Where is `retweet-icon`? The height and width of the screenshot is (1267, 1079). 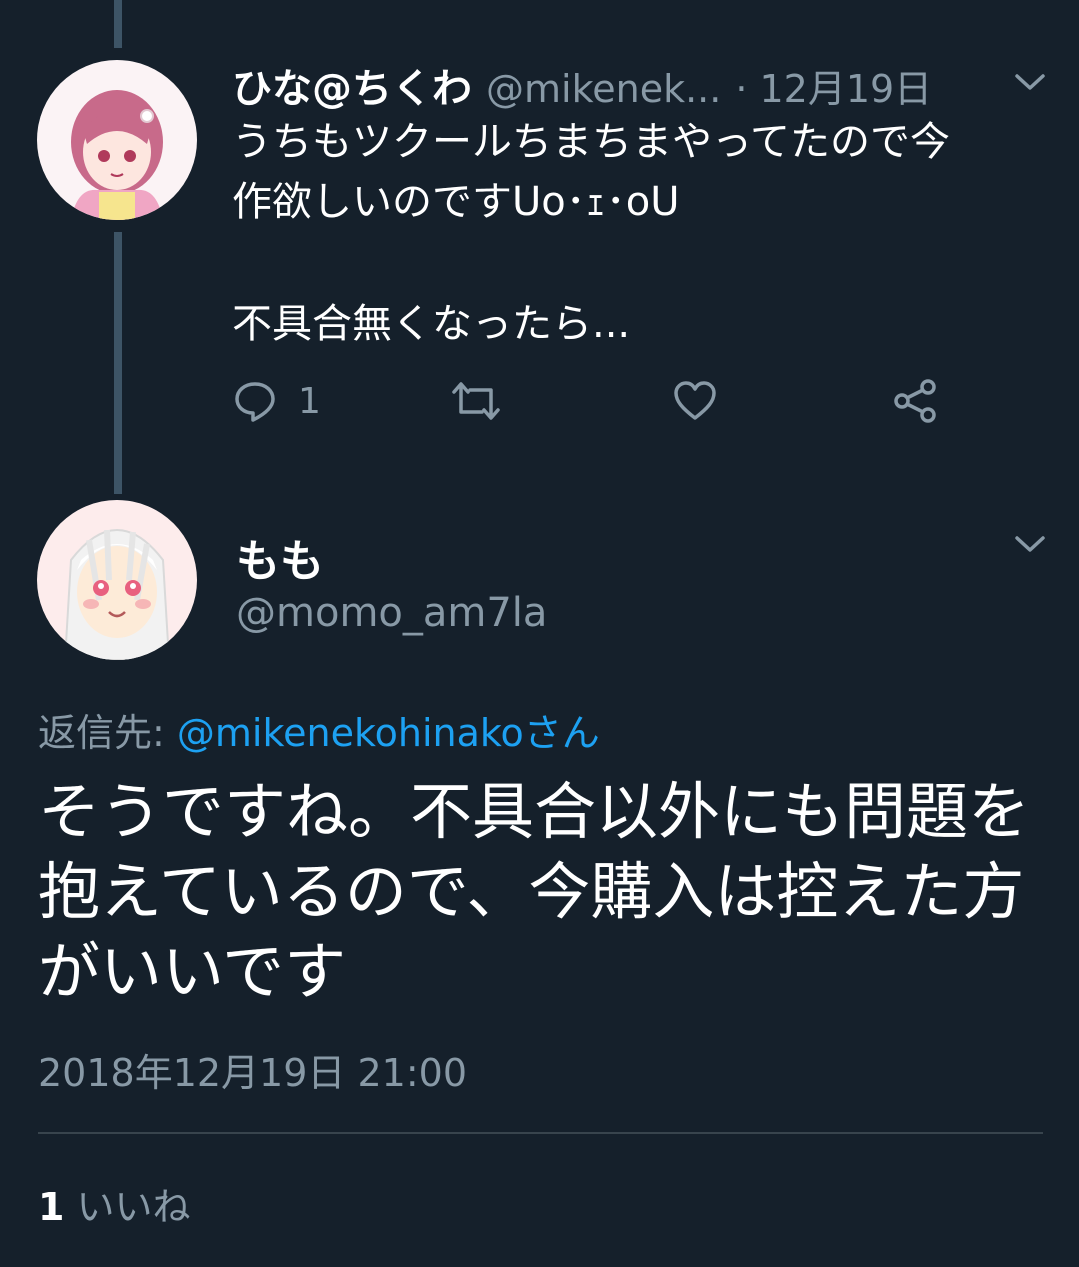
retweet-icon is located at coordinates (476, 401).